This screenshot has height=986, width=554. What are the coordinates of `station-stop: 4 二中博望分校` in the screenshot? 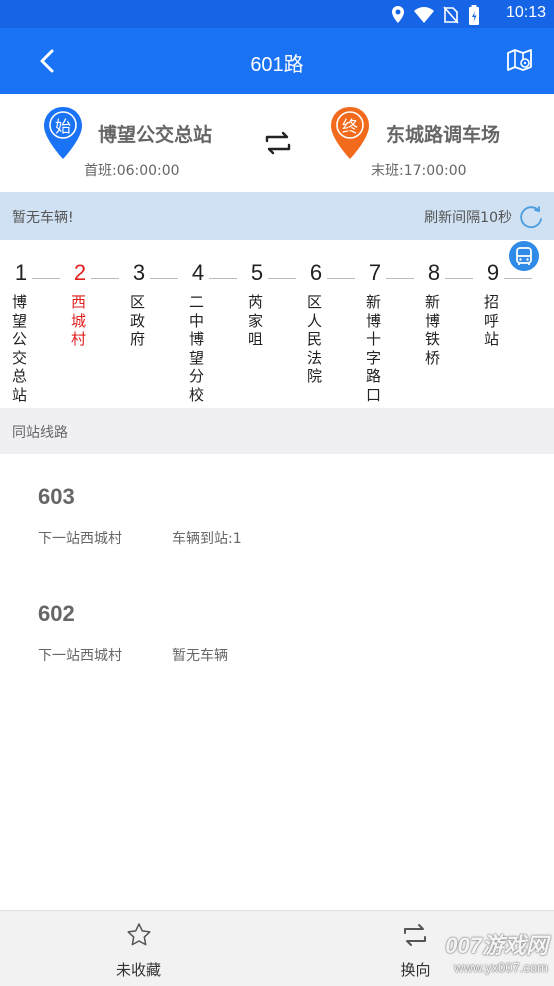 It's located at (207, 324).